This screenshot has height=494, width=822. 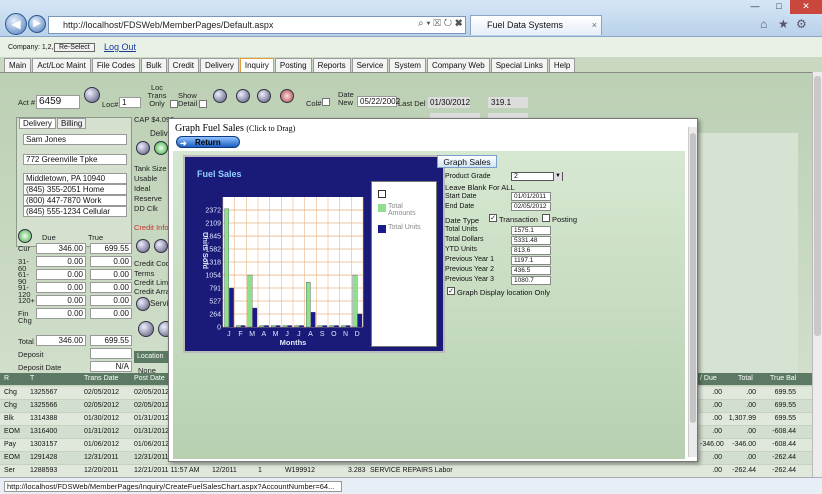 I want to click on graph-display-checkbox: ✓, so click(x=451, y=291).